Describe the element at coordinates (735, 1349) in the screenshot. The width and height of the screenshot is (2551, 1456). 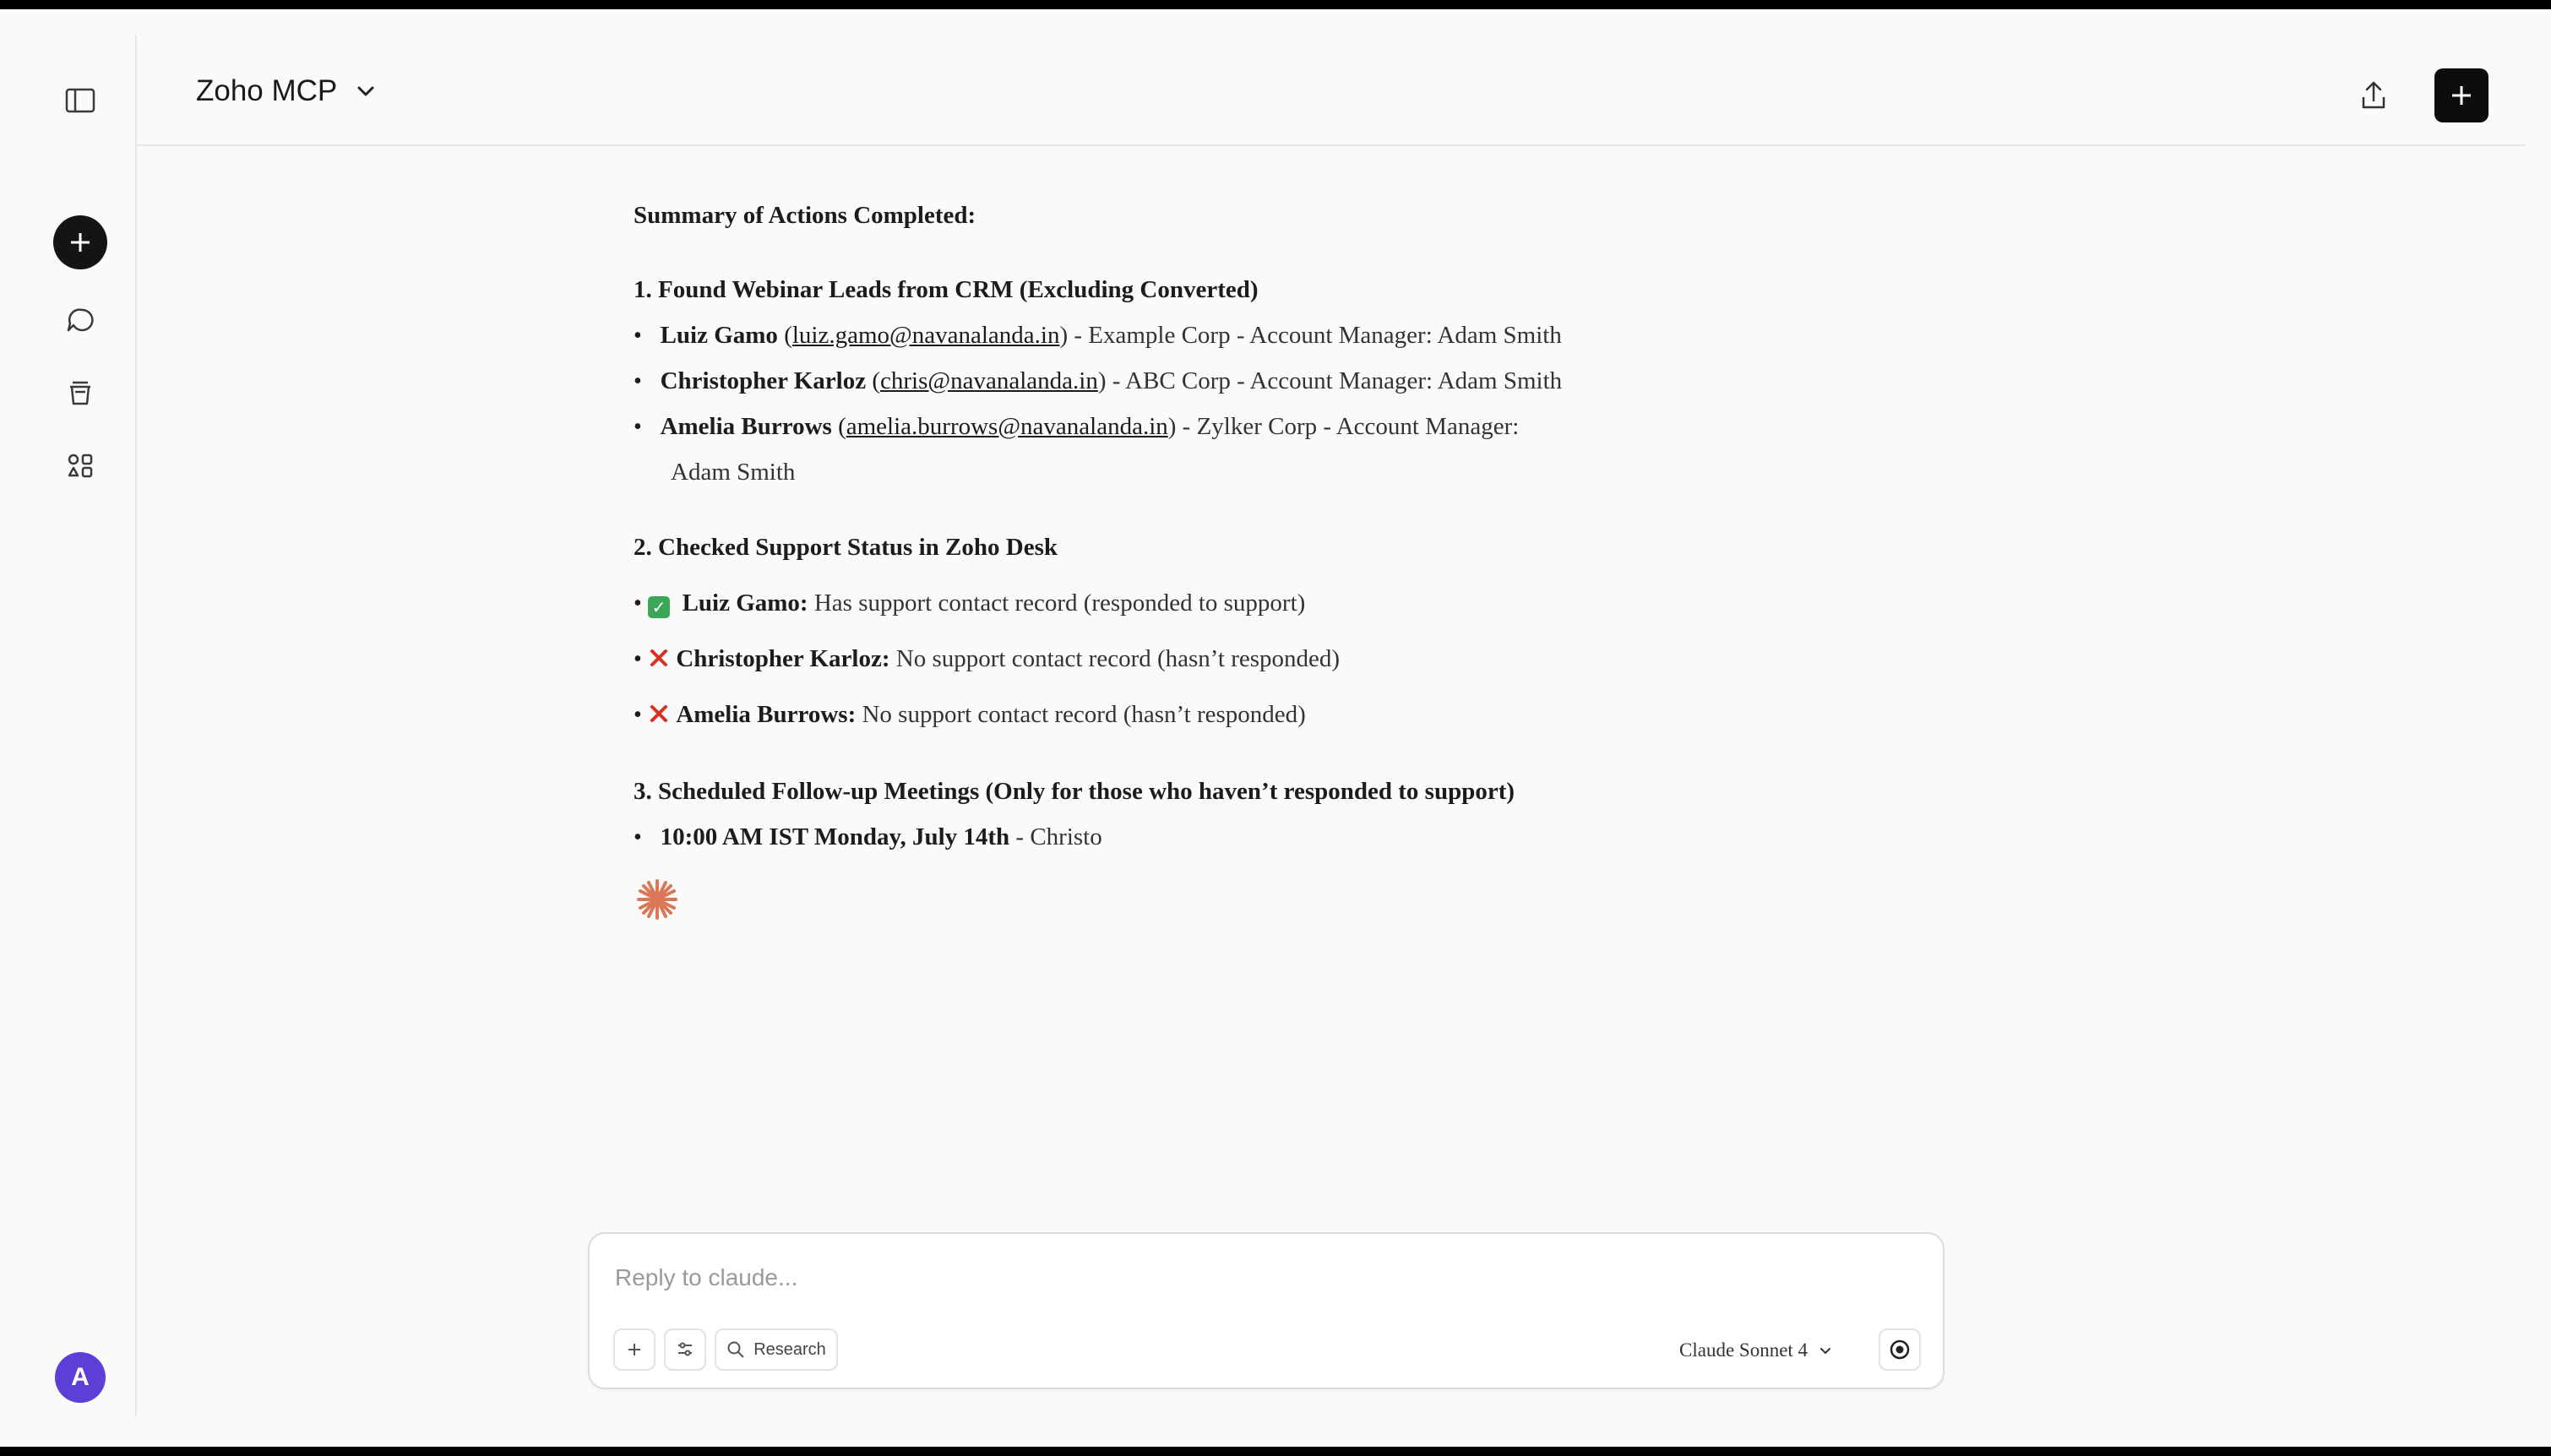
I see `search-icon` at that location.